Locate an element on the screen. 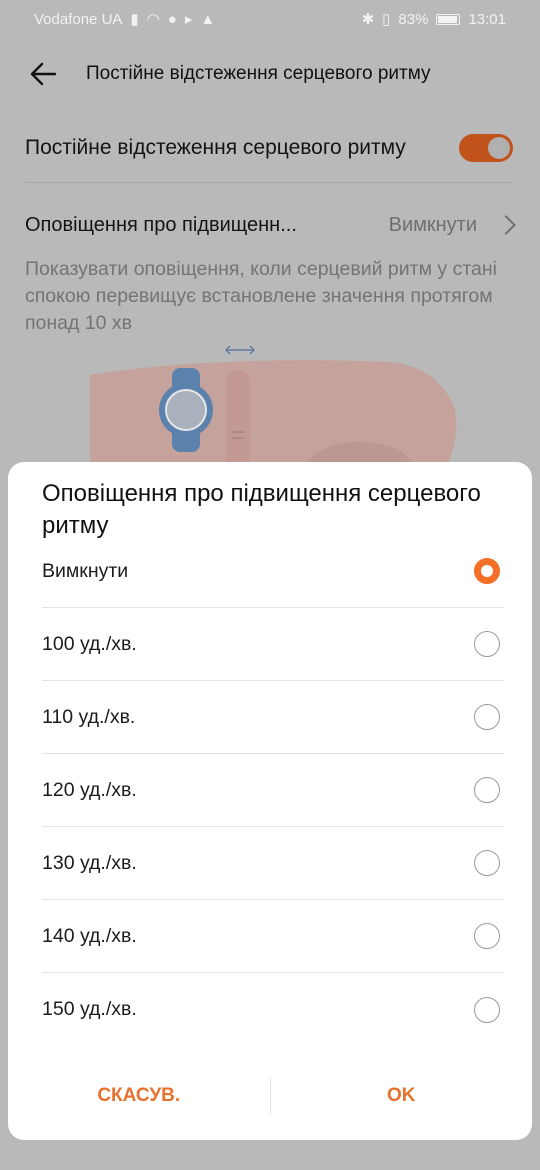 This screenshot has width=540, height=1170. twitter-icon: ▸ is located at coordinates (188, 19).